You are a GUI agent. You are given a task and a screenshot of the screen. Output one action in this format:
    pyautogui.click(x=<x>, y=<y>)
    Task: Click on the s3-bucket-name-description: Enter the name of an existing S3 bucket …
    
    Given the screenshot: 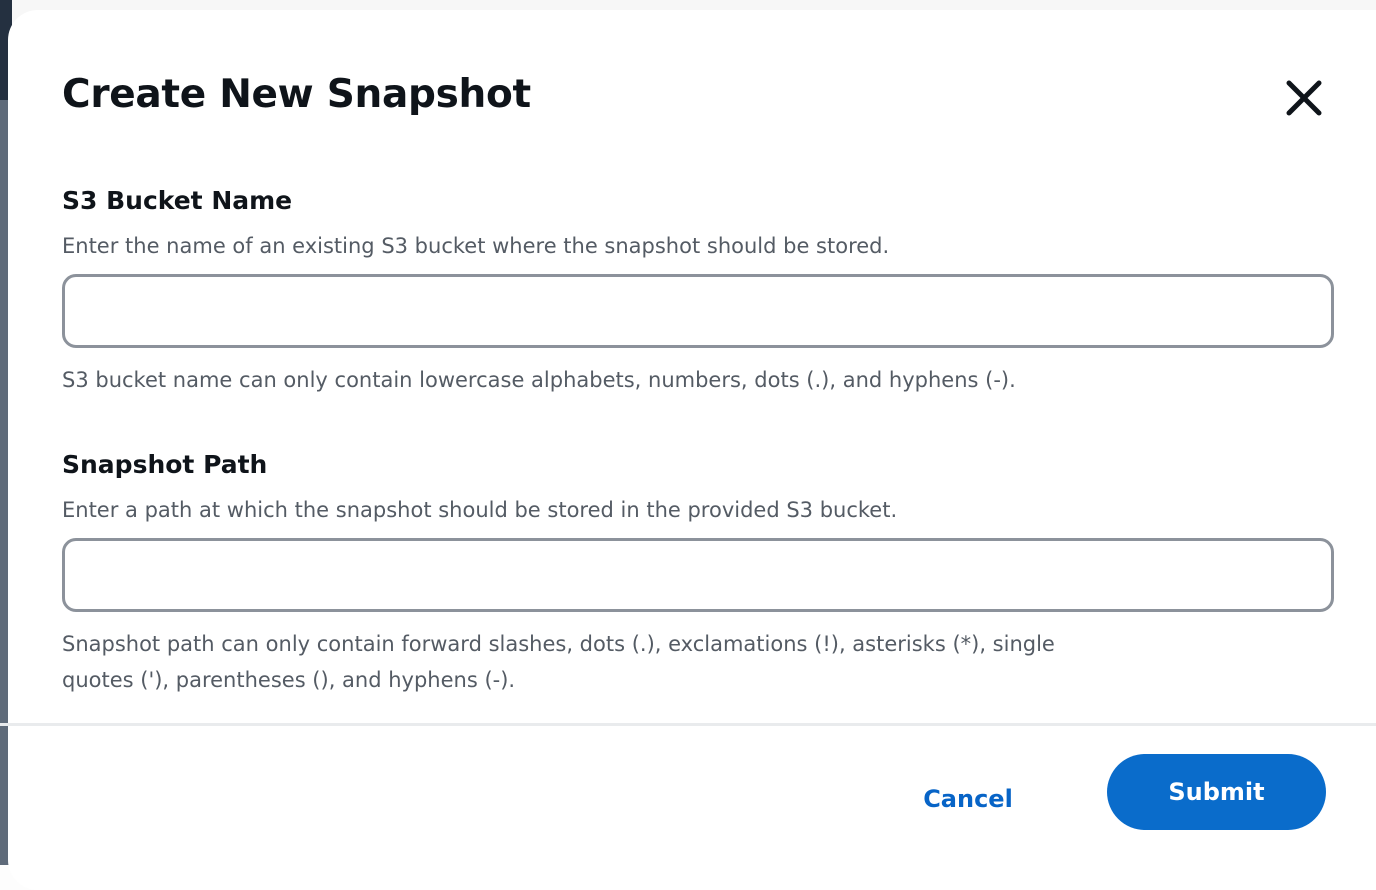 What is the action you would take?
    pyautogui.click(x=476, y=246)
    